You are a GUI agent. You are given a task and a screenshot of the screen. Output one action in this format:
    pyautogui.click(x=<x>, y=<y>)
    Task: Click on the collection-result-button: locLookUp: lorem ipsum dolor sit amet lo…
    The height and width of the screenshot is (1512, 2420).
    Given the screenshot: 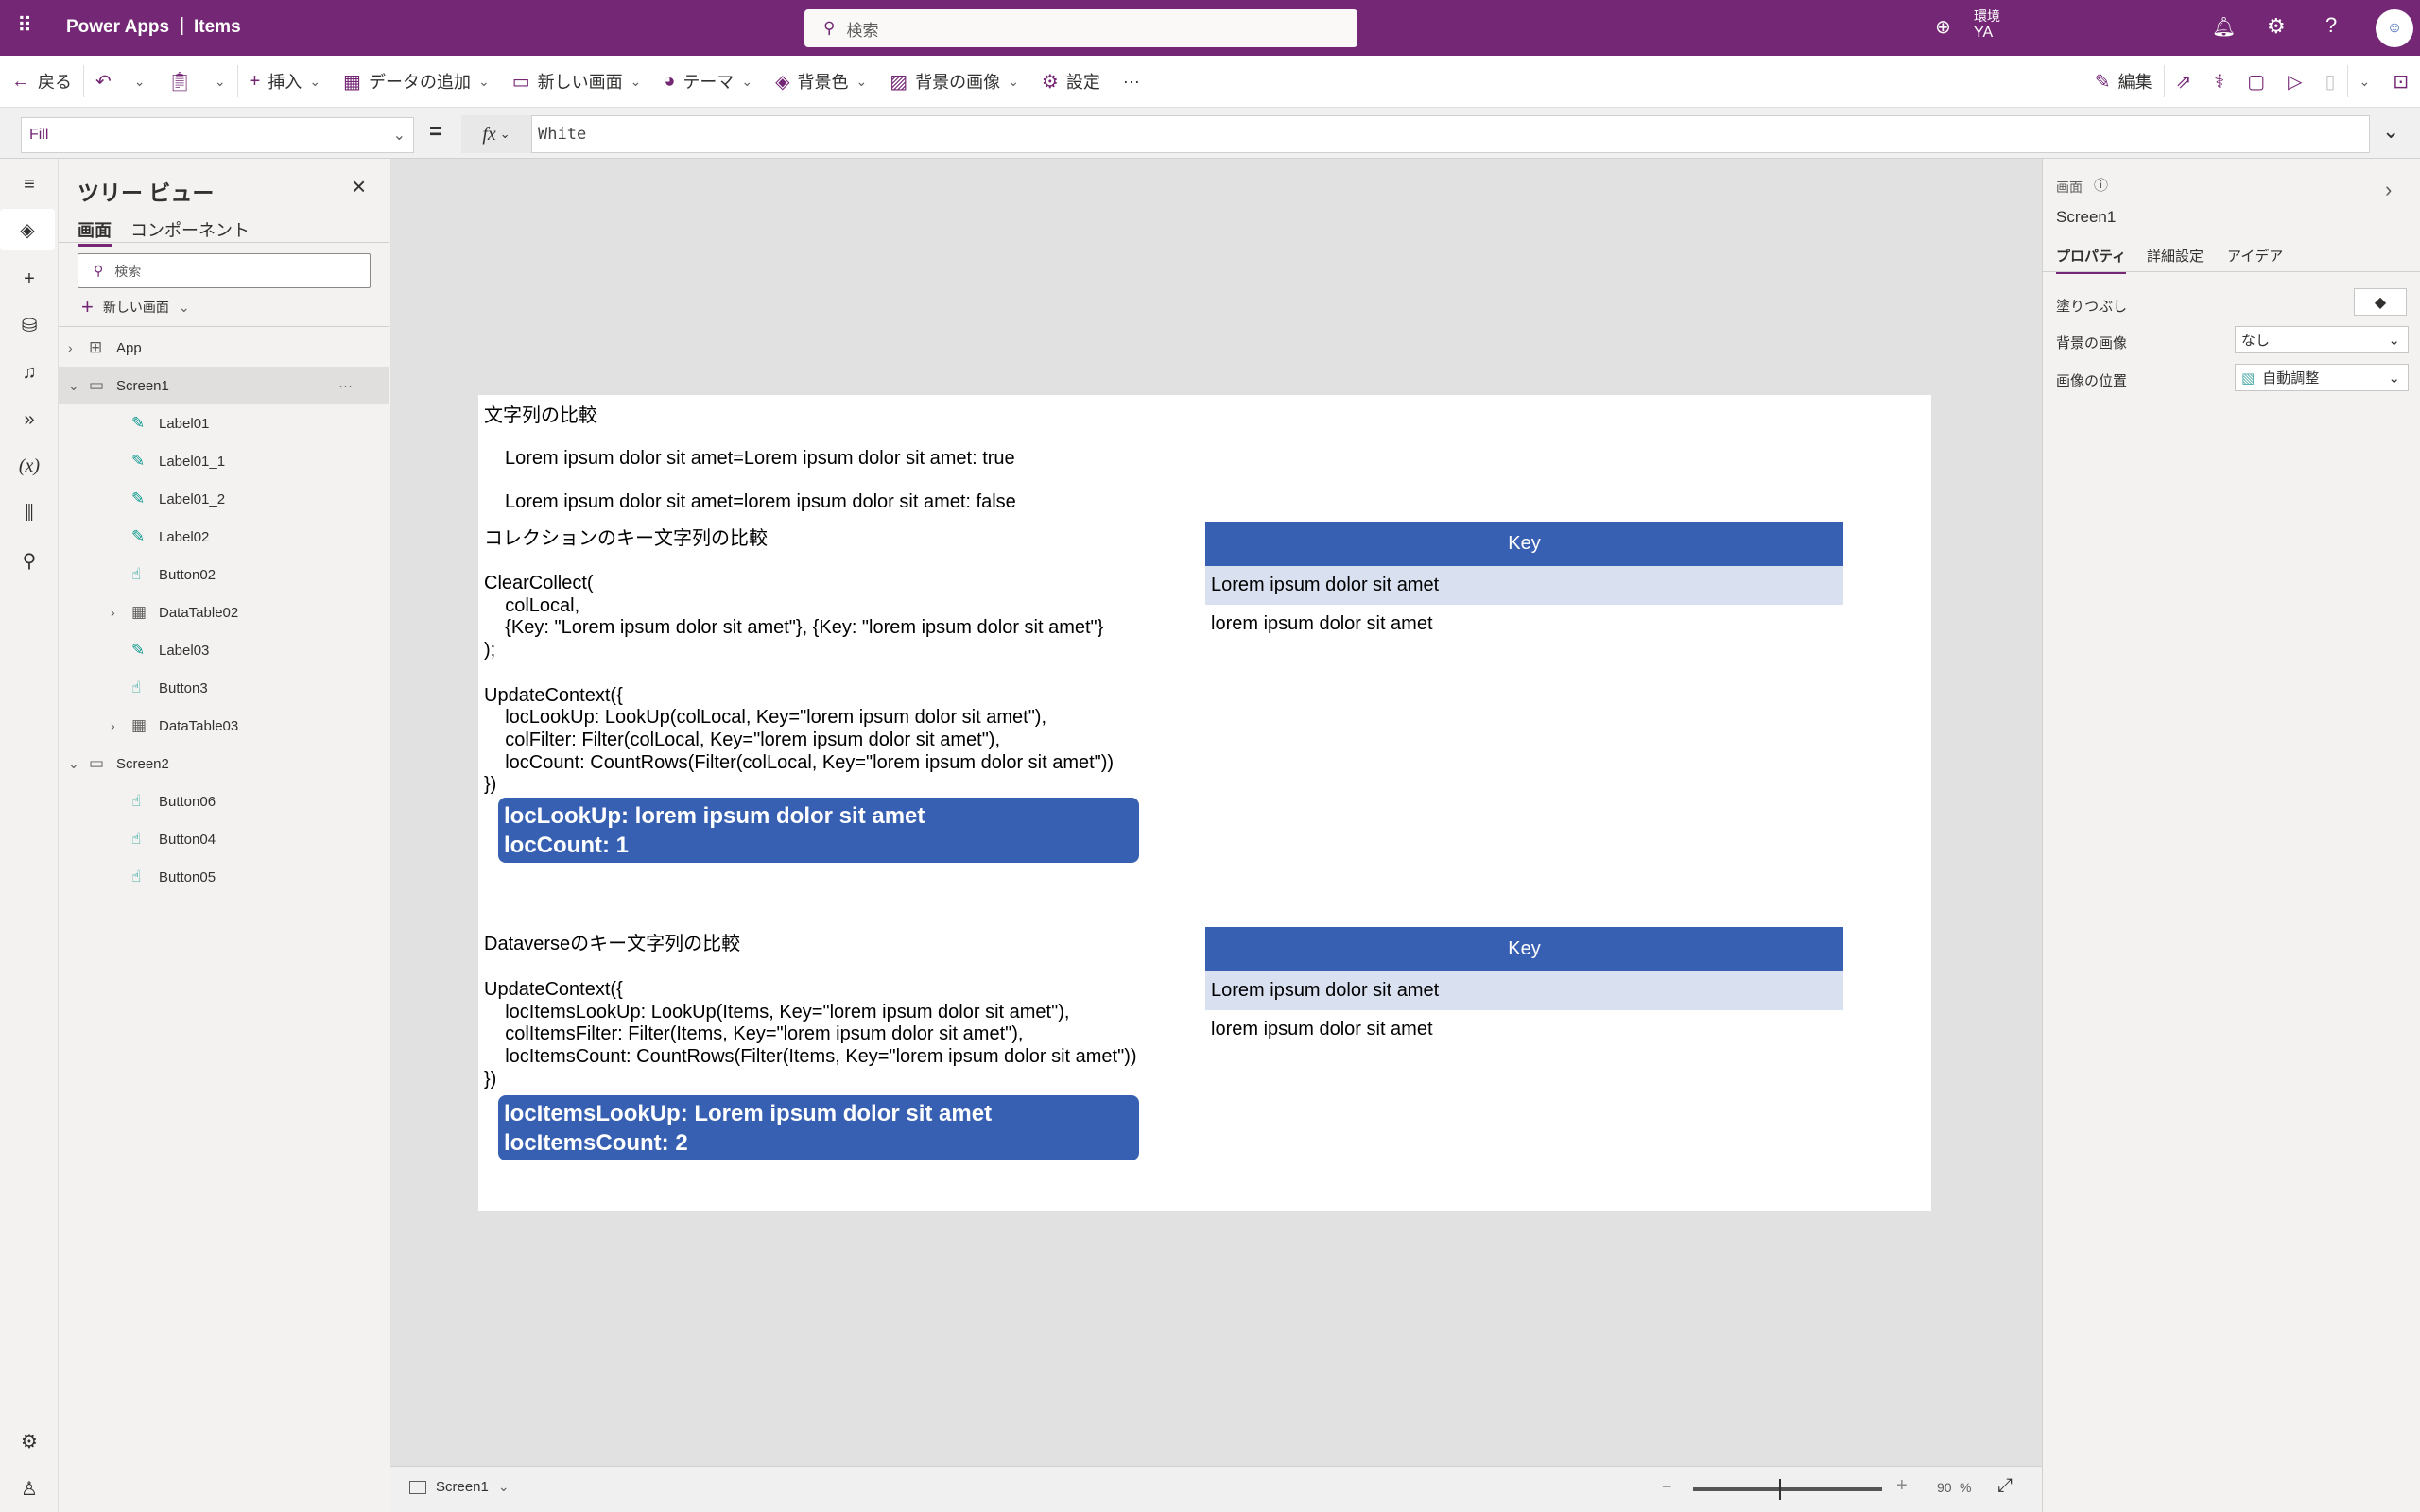 What is the action you would take?
    pyautogui.click(x=818, y=830)
    